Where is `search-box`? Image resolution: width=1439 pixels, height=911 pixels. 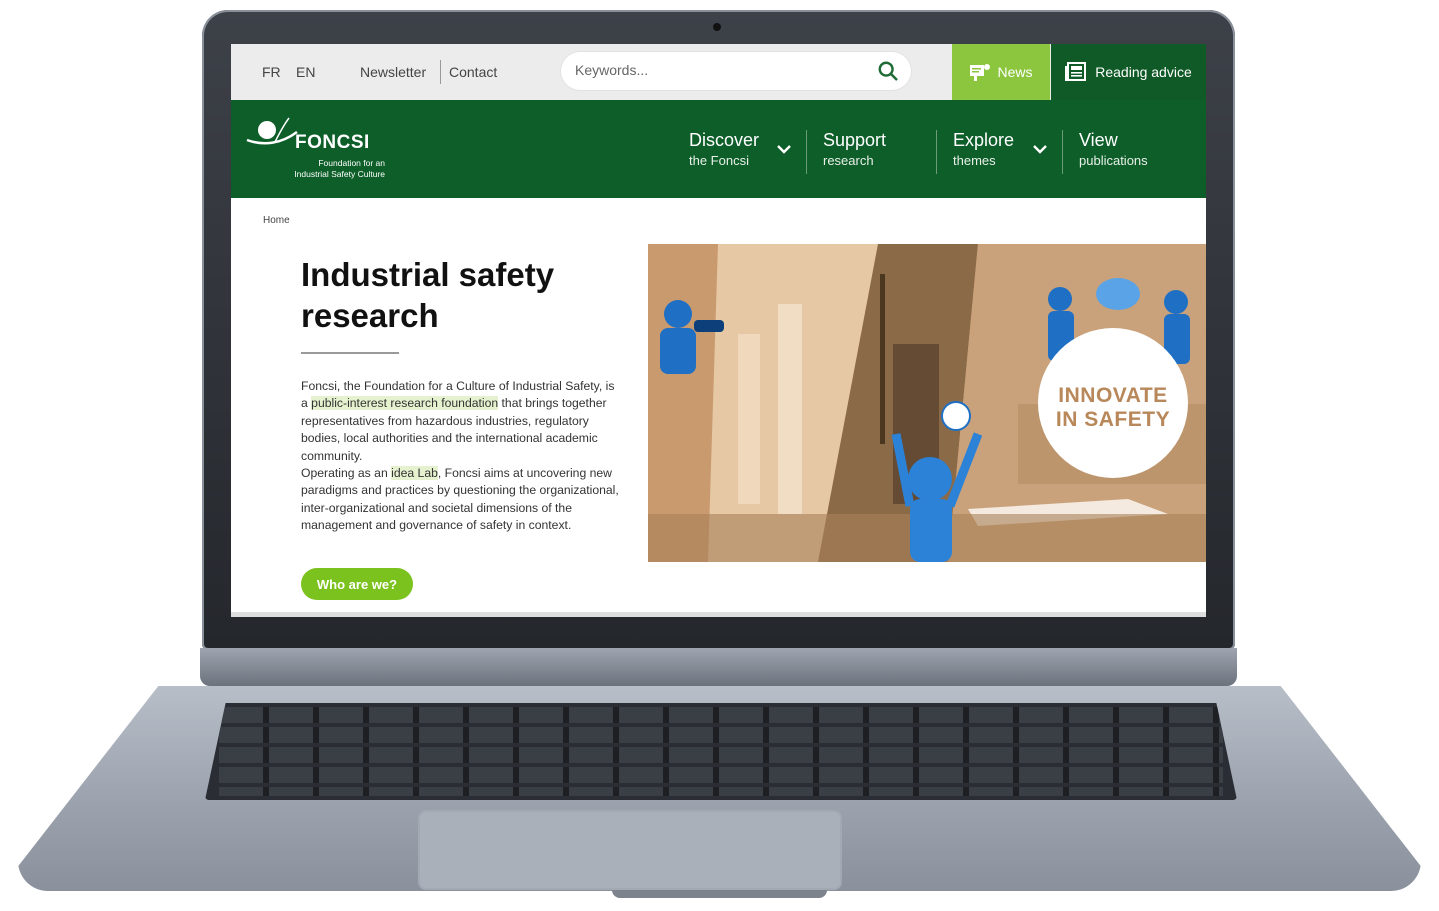 search-box is located at coordinates (736, 71).